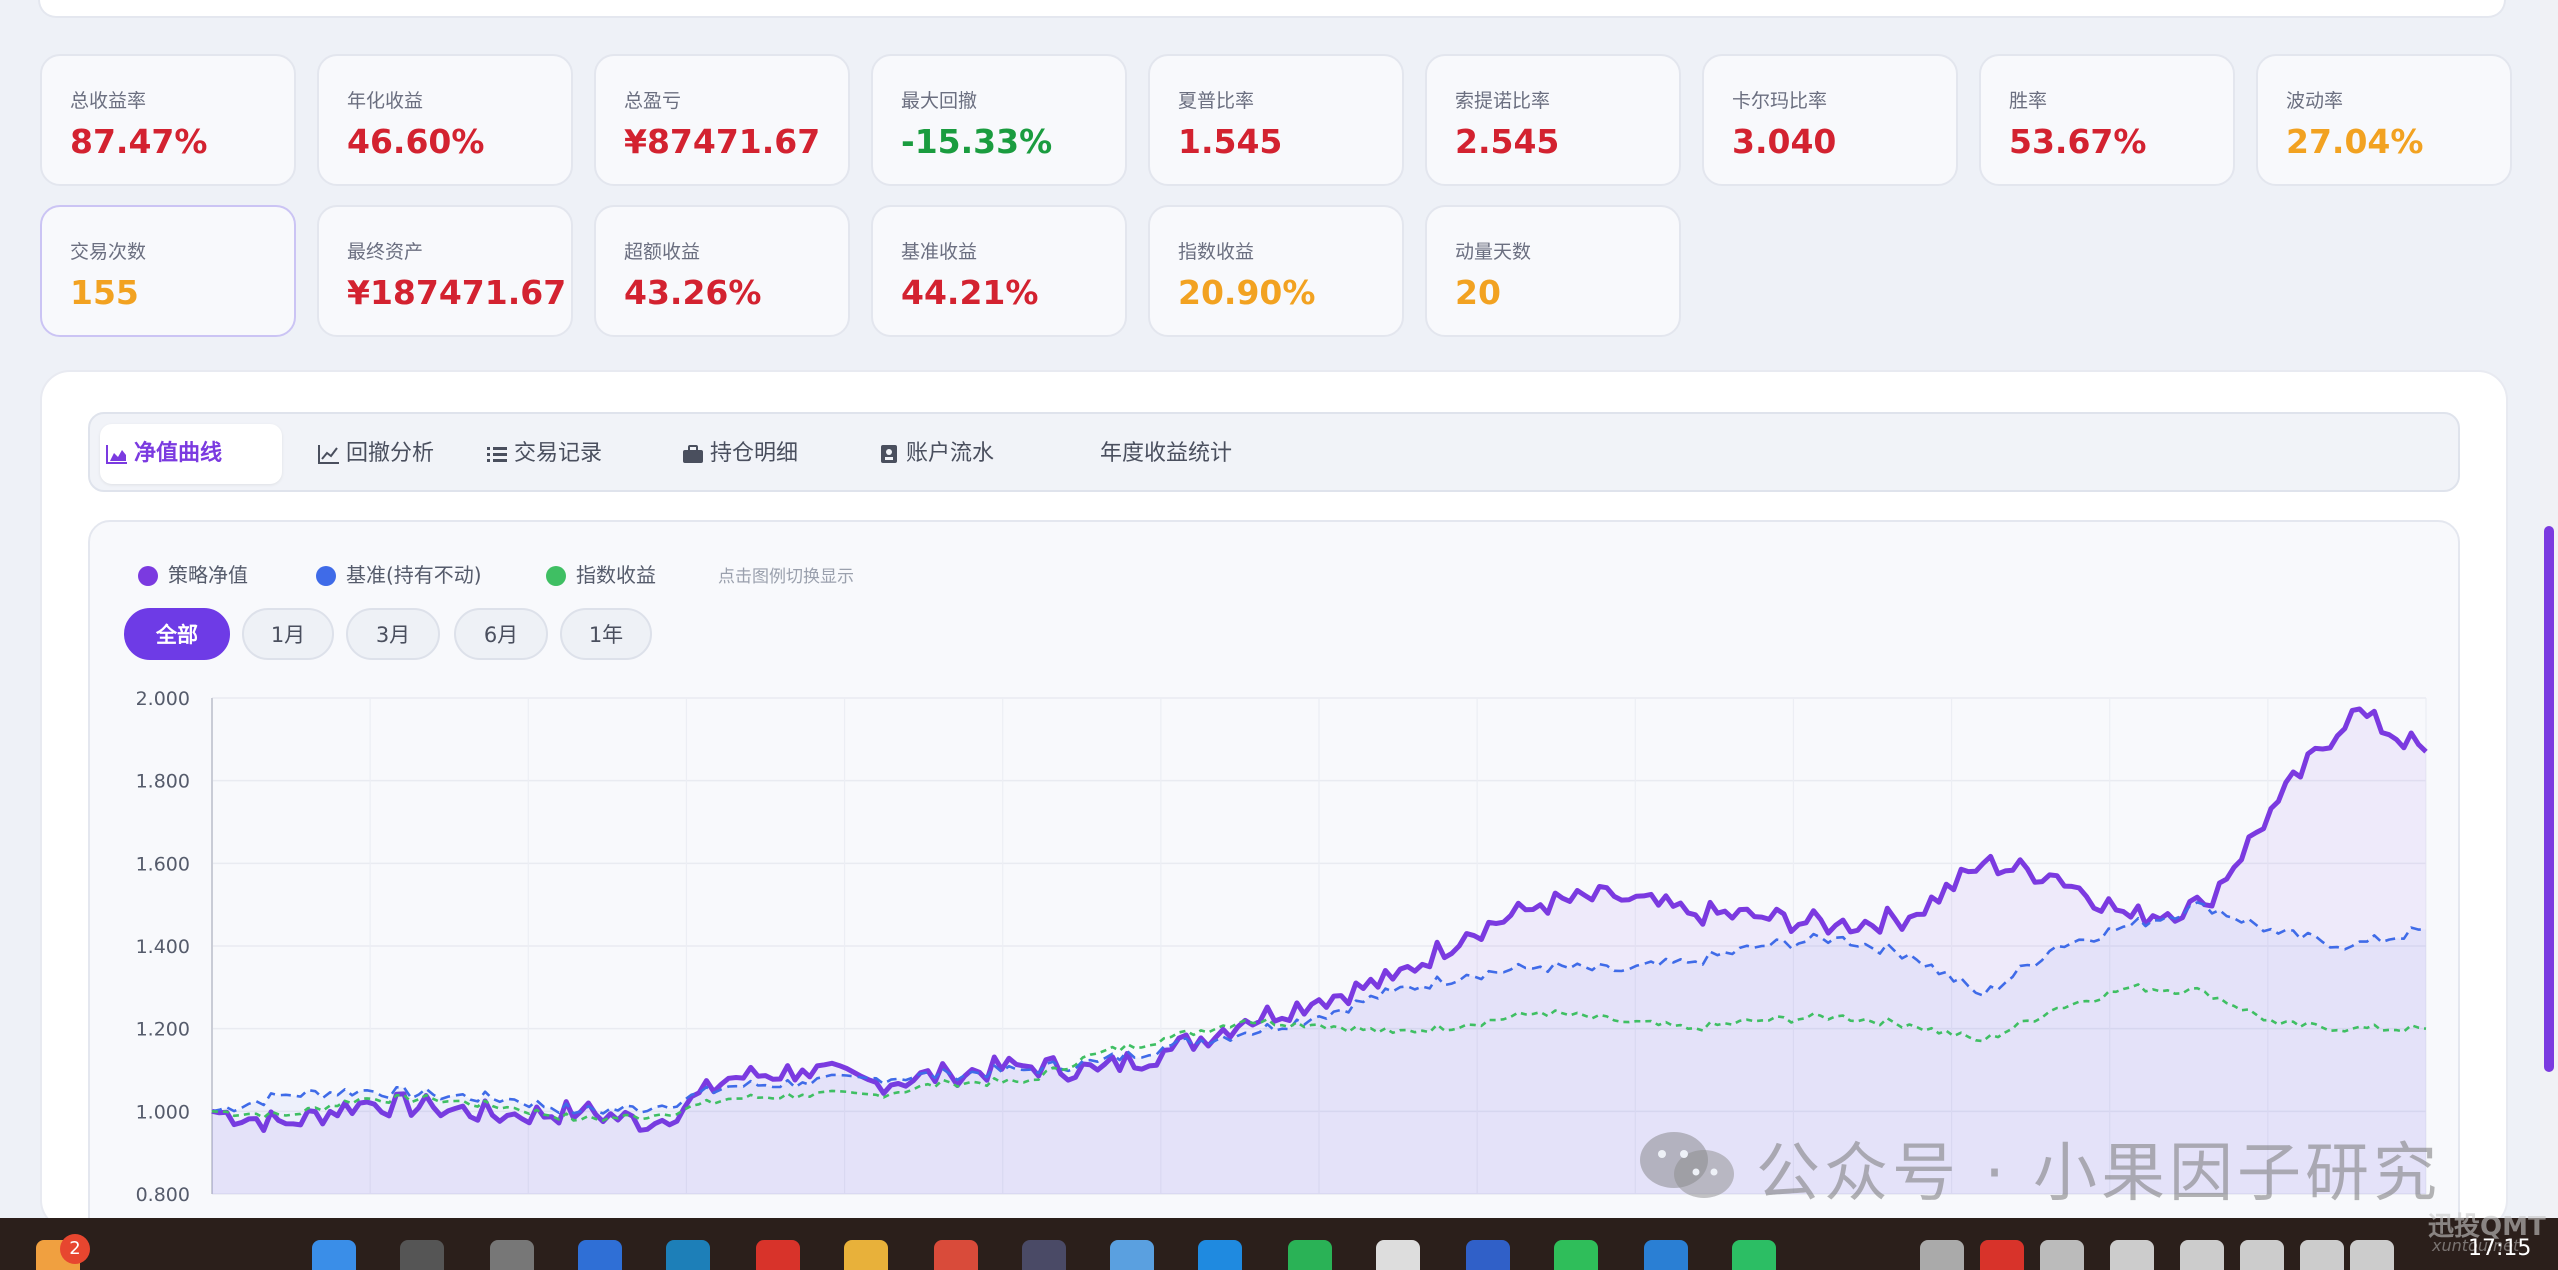 The width and height of the screenshot is (2558, 1270). What do you see at coordinates (1488, 1255) in the screenshot?
I see `notebook-icon` at bounding box center [1488, 1255].